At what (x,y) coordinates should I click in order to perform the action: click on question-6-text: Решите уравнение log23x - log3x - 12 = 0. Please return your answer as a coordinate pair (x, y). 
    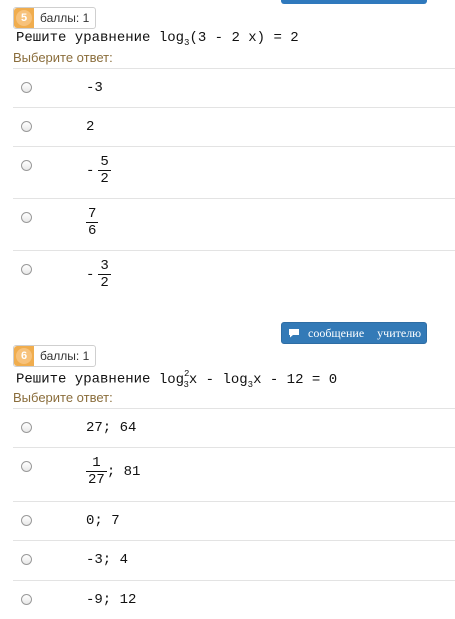
    Looking at the image, I should click on (177, 379).